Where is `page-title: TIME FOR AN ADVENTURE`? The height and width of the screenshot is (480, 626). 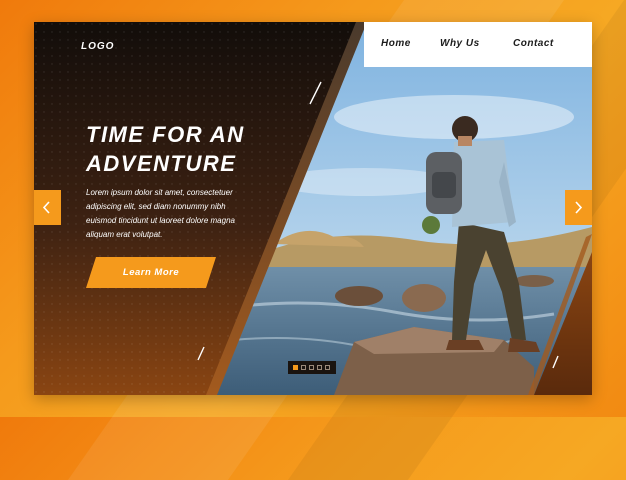 page-title: TIME FOR AN ADVENTURE is located at coordinates (216, 149).